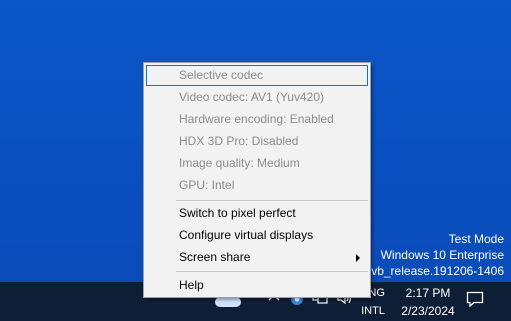  Describe the element at coordinates (257, 185) in the screenshot. I see `menu-item-gpu: GPU: Intel` at that location.